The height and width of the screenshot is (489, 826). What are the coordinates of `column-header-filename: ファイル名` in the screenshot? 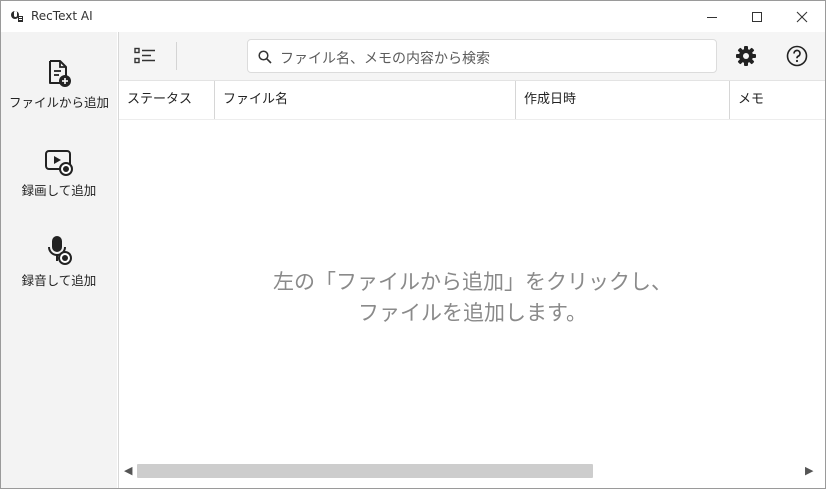 It's located at (365, 100).